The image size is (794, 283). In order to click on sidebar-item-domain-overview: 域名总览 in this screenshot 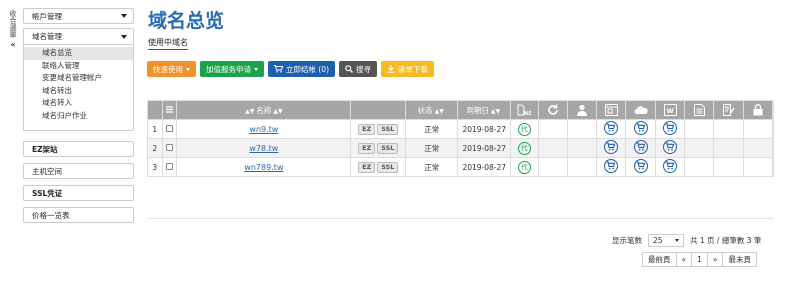, I will do `click(78, 53)`.